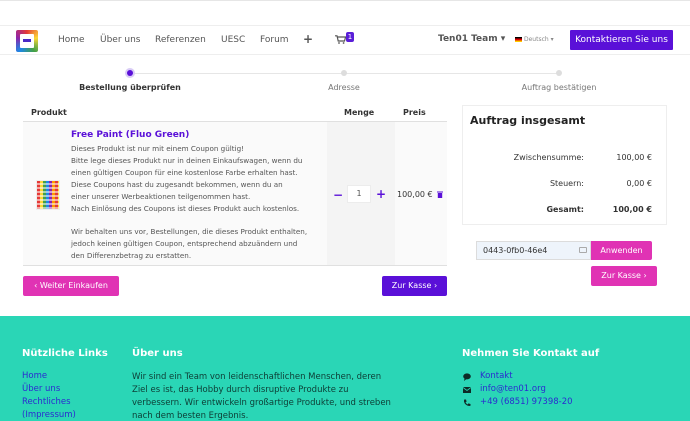 The image size is (690, 421). I want to click on logo-inner, so click(27, 41).